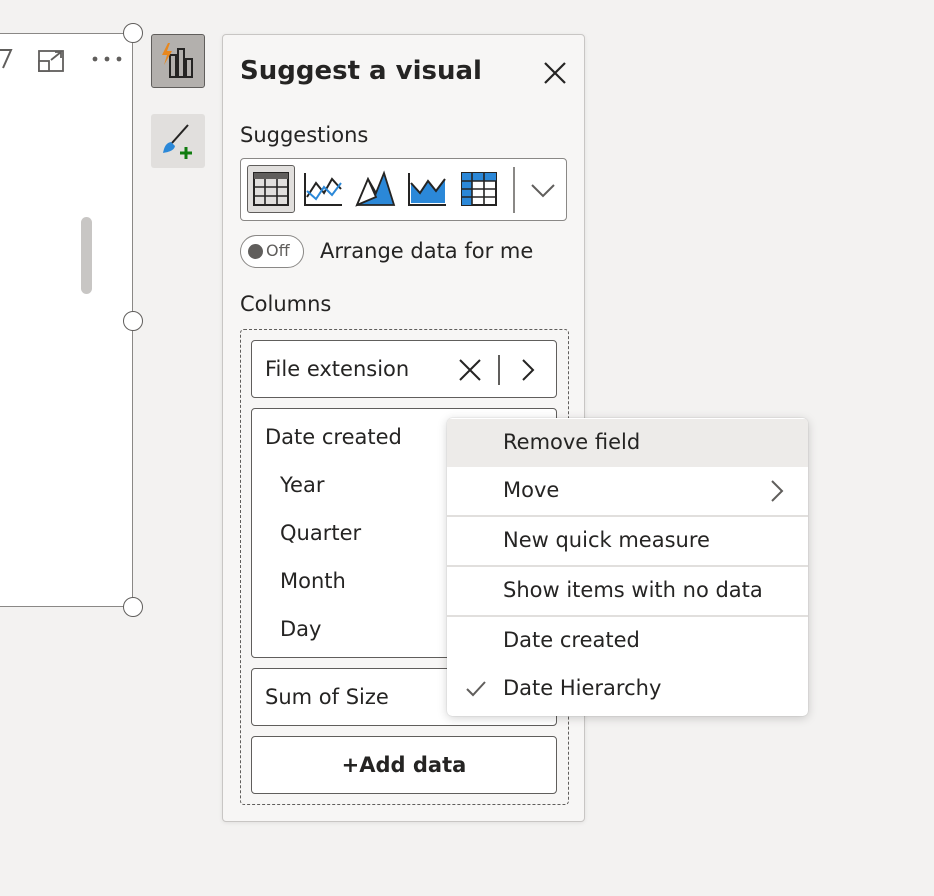 The image size is (934, 896). What do you see at coordinates (531, 490) in the screenshot?
I see `menu-item-label: Move` at bounding box center [531, 490].